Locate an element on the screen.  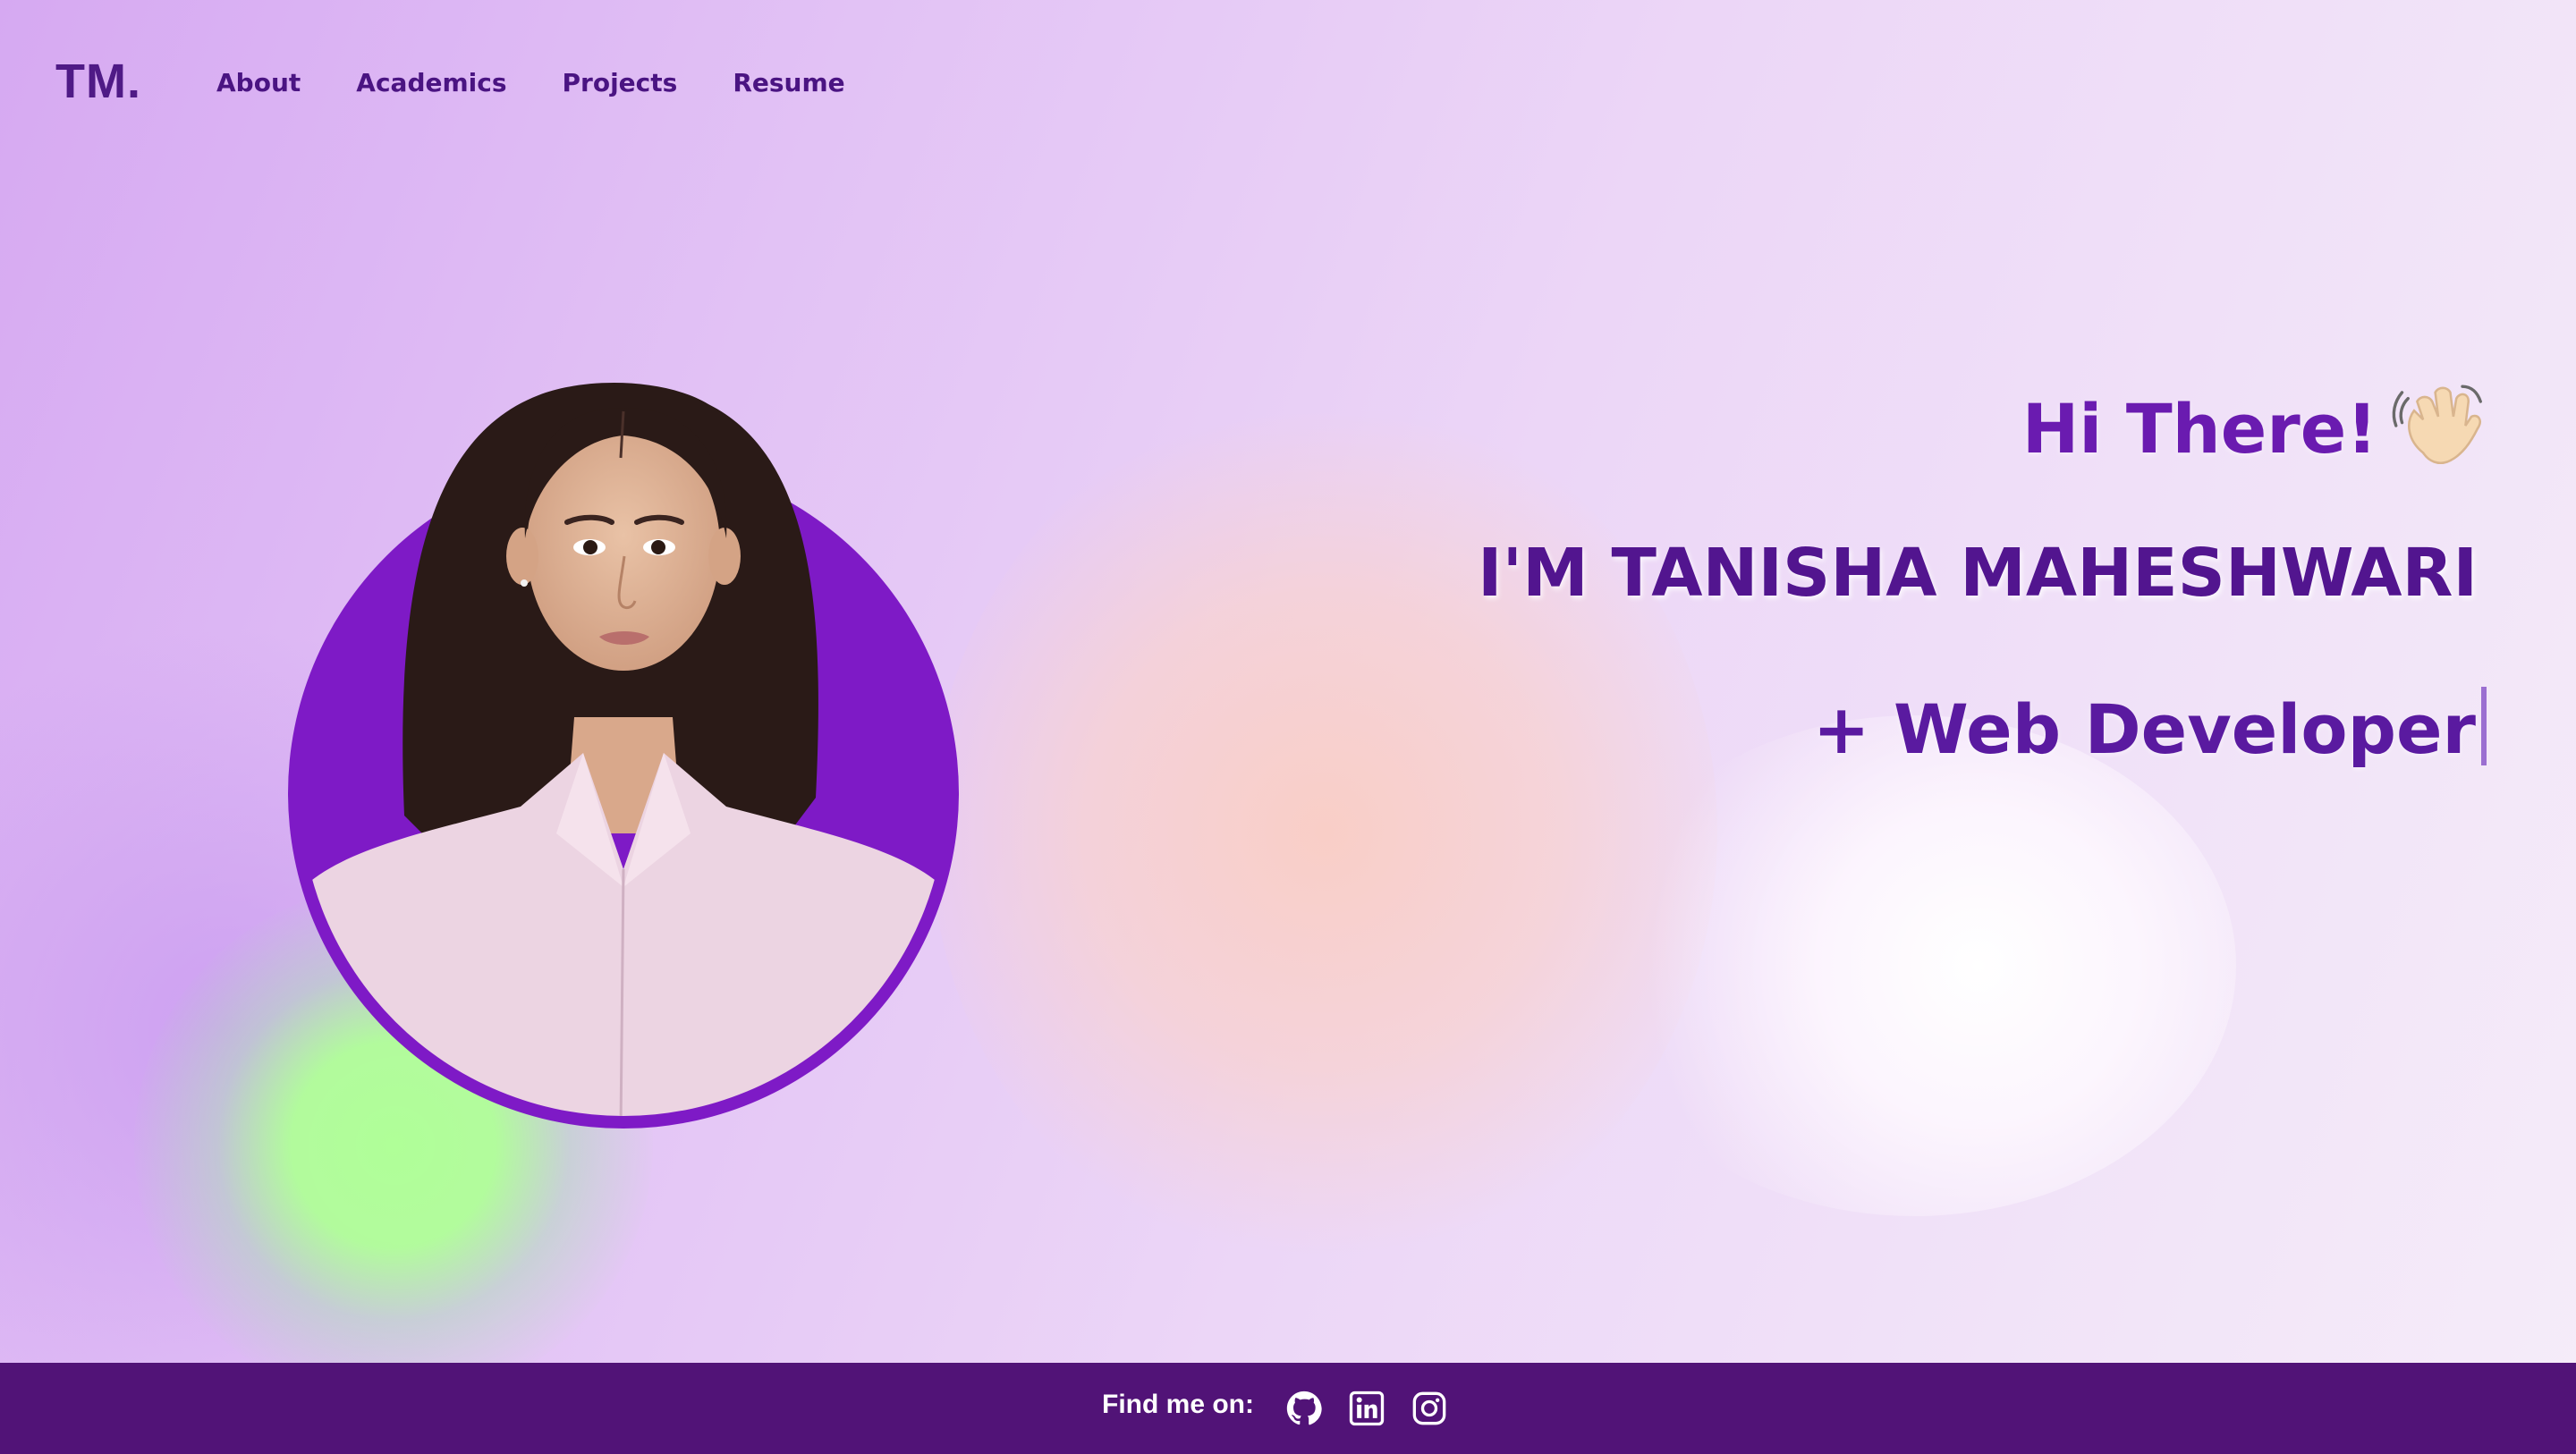
footer: Find me on: is located at coordinates (1288, 1409).